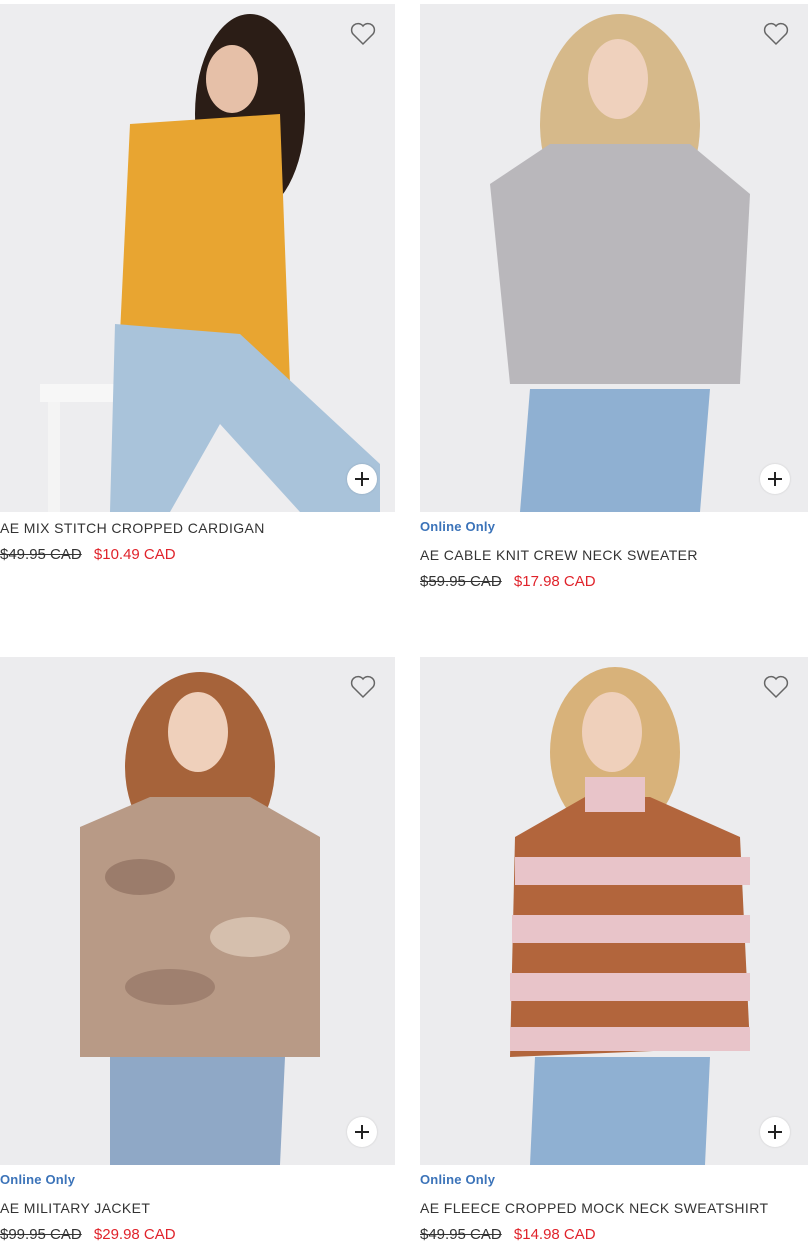 The width and height of the screenshot is (808, 1260). Describe the element at coordinates (41, 1234) in the screenshot. I see `original-price: $99.95 CAD` at that location.